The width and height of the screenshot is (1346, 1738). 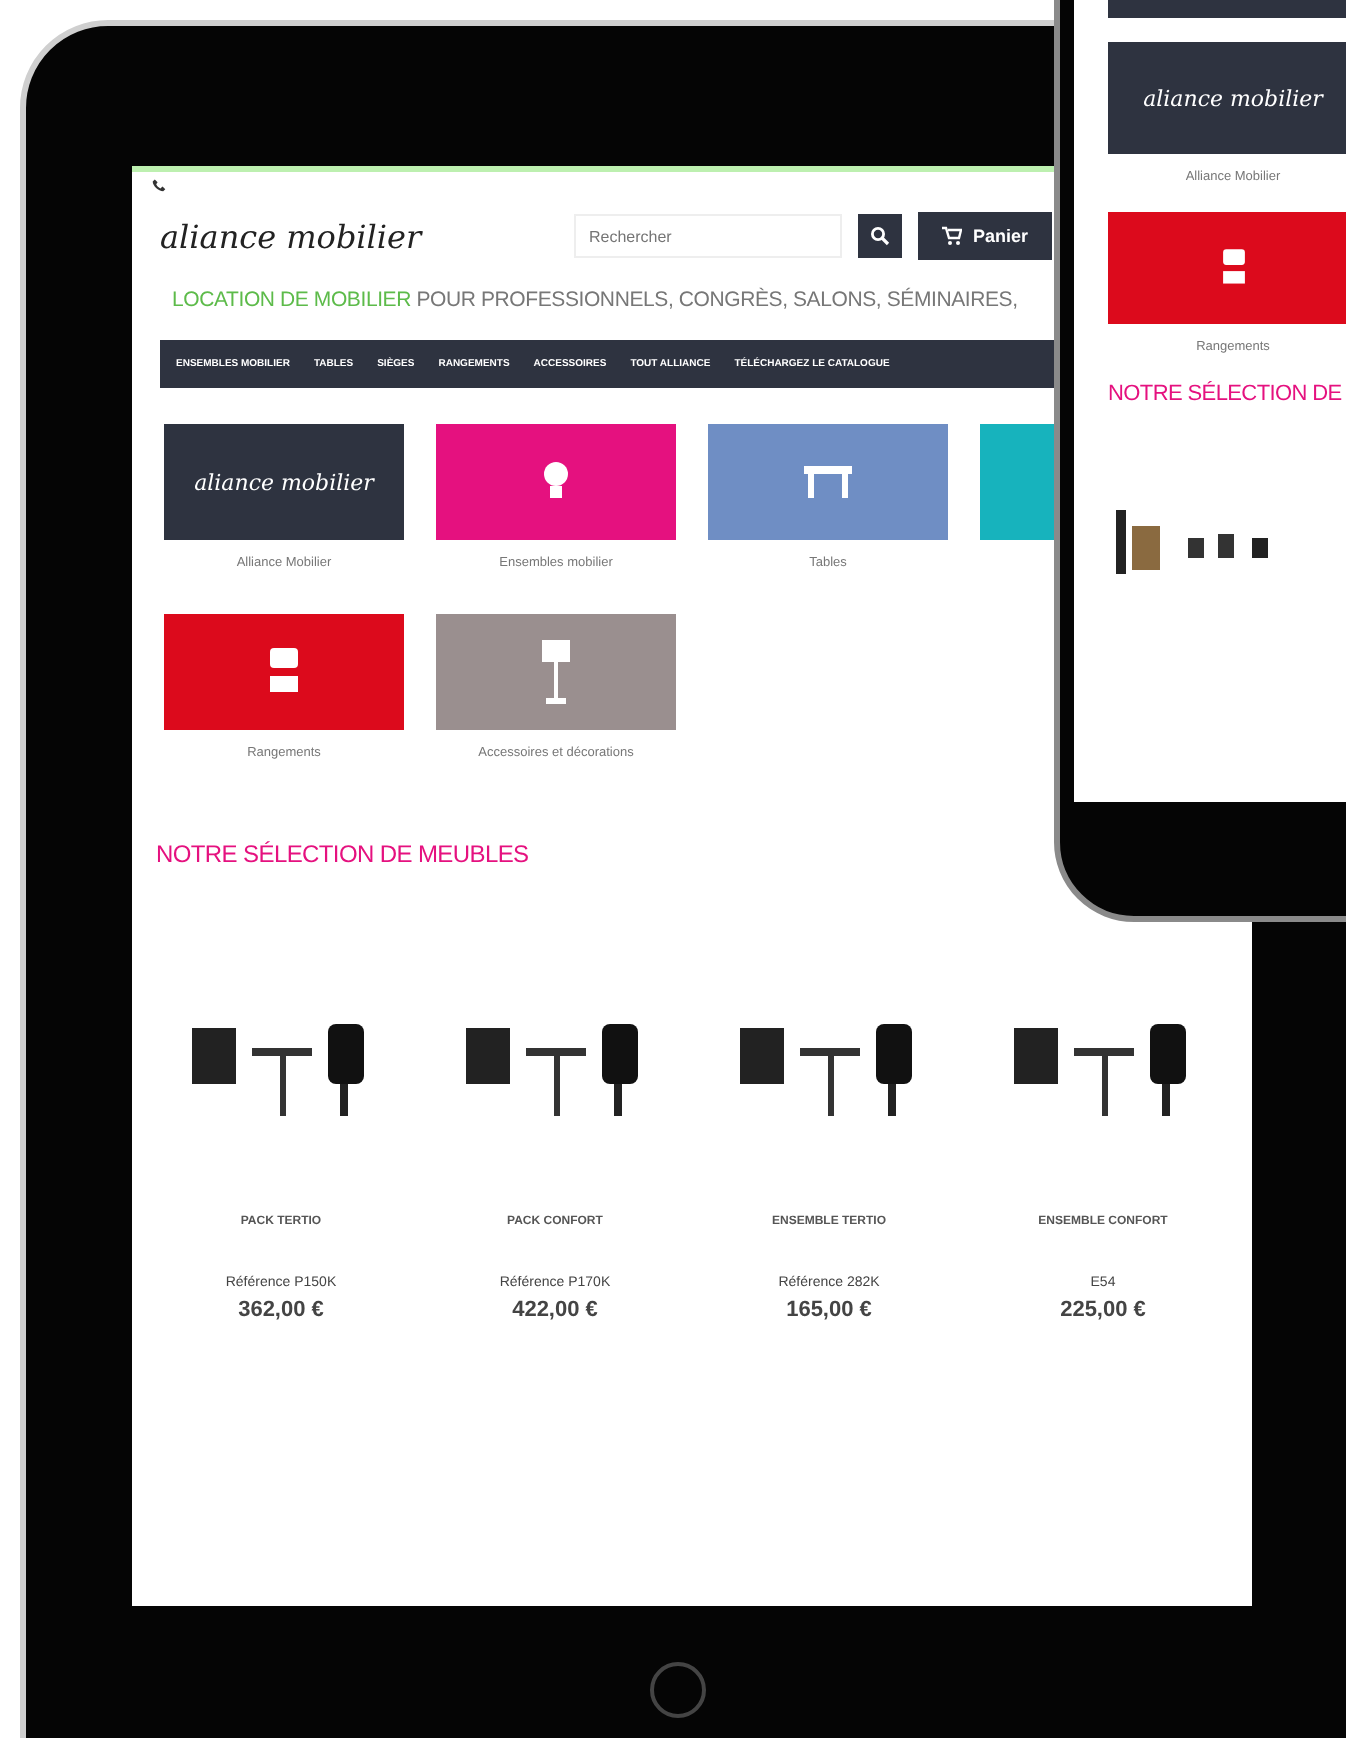 I want to click on section-title: NOTRE SÉLECTION DE MEUBLES, so click(x=343, y=854).